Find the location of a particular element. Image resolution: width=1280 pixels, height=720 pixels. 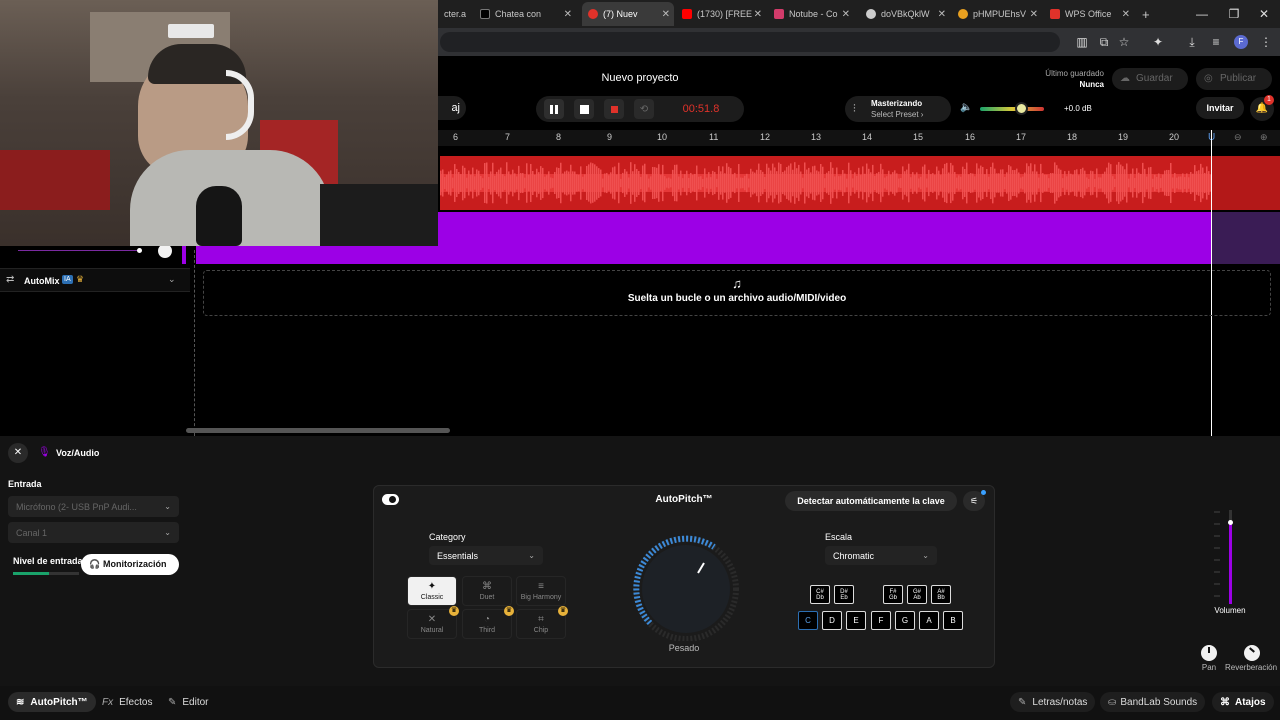

publish-button: ◎ Publicar is located at coordinates (1234, 79).